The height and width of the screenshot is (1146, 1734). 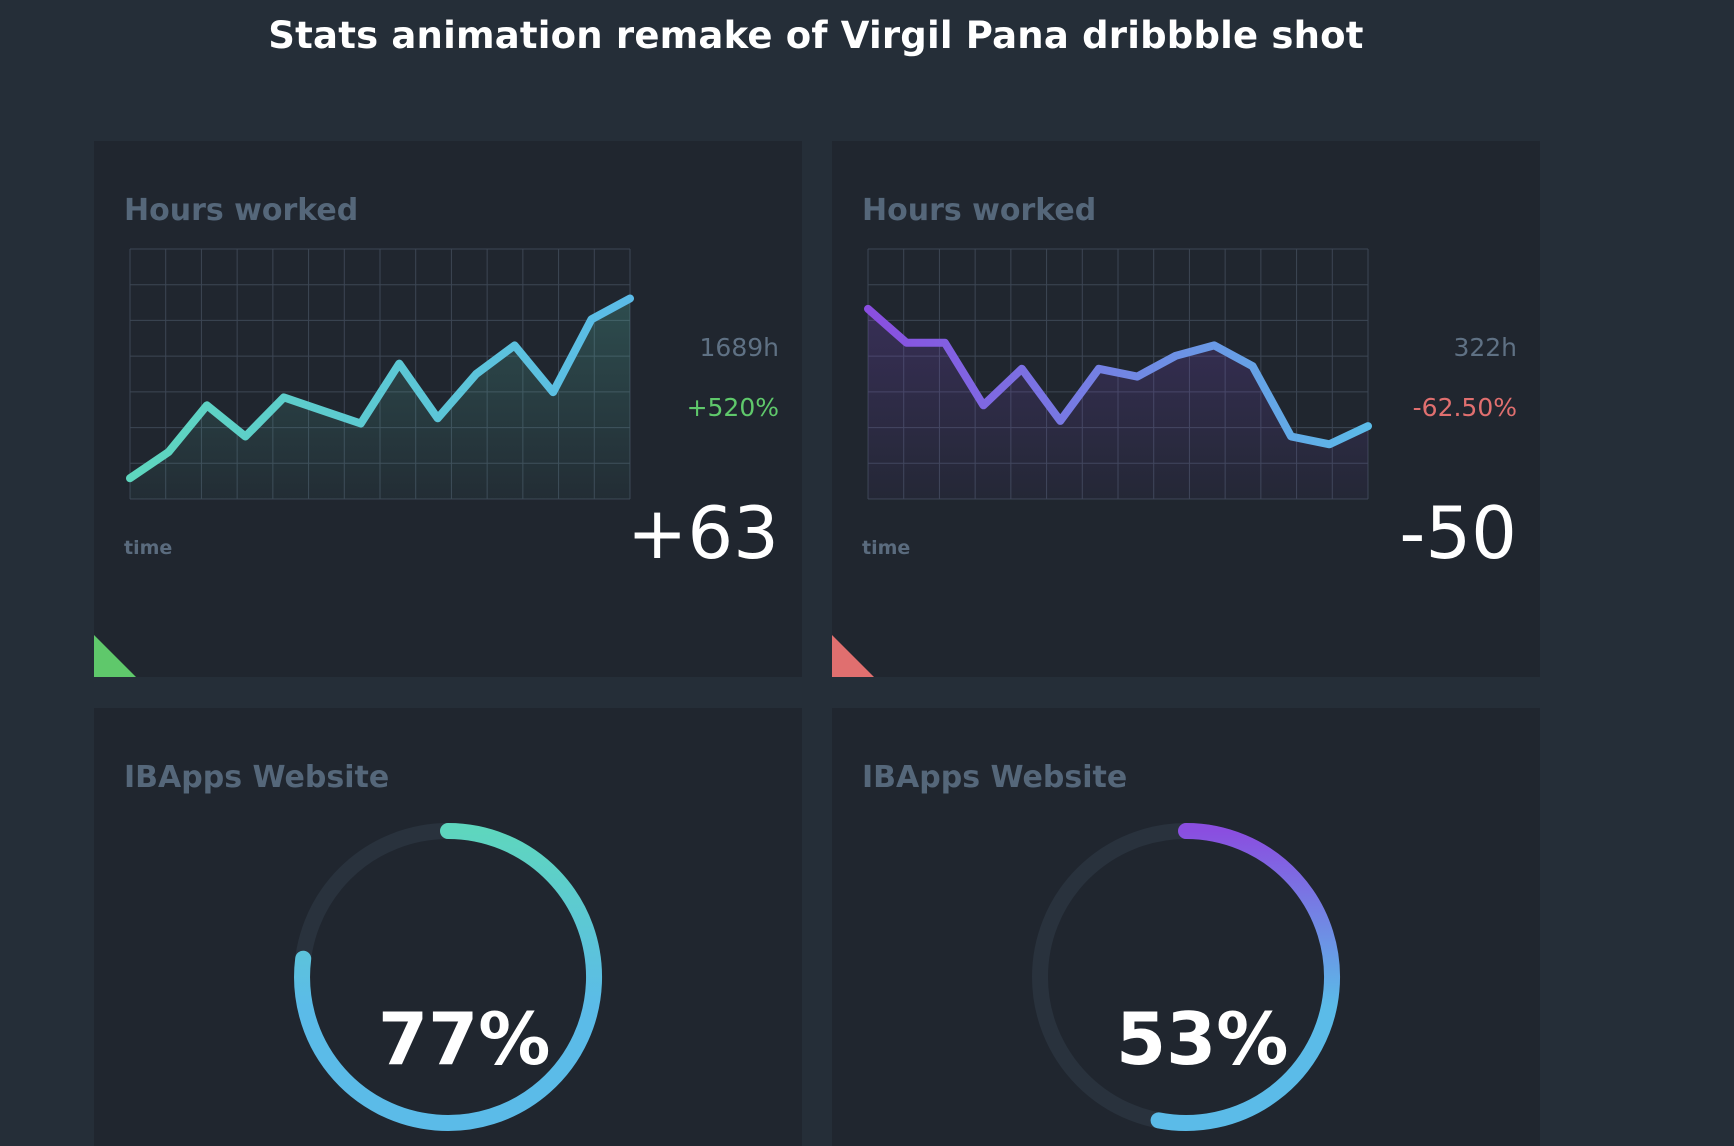 I want to click on total-hours: 1689h, so click(x=739, y=347).